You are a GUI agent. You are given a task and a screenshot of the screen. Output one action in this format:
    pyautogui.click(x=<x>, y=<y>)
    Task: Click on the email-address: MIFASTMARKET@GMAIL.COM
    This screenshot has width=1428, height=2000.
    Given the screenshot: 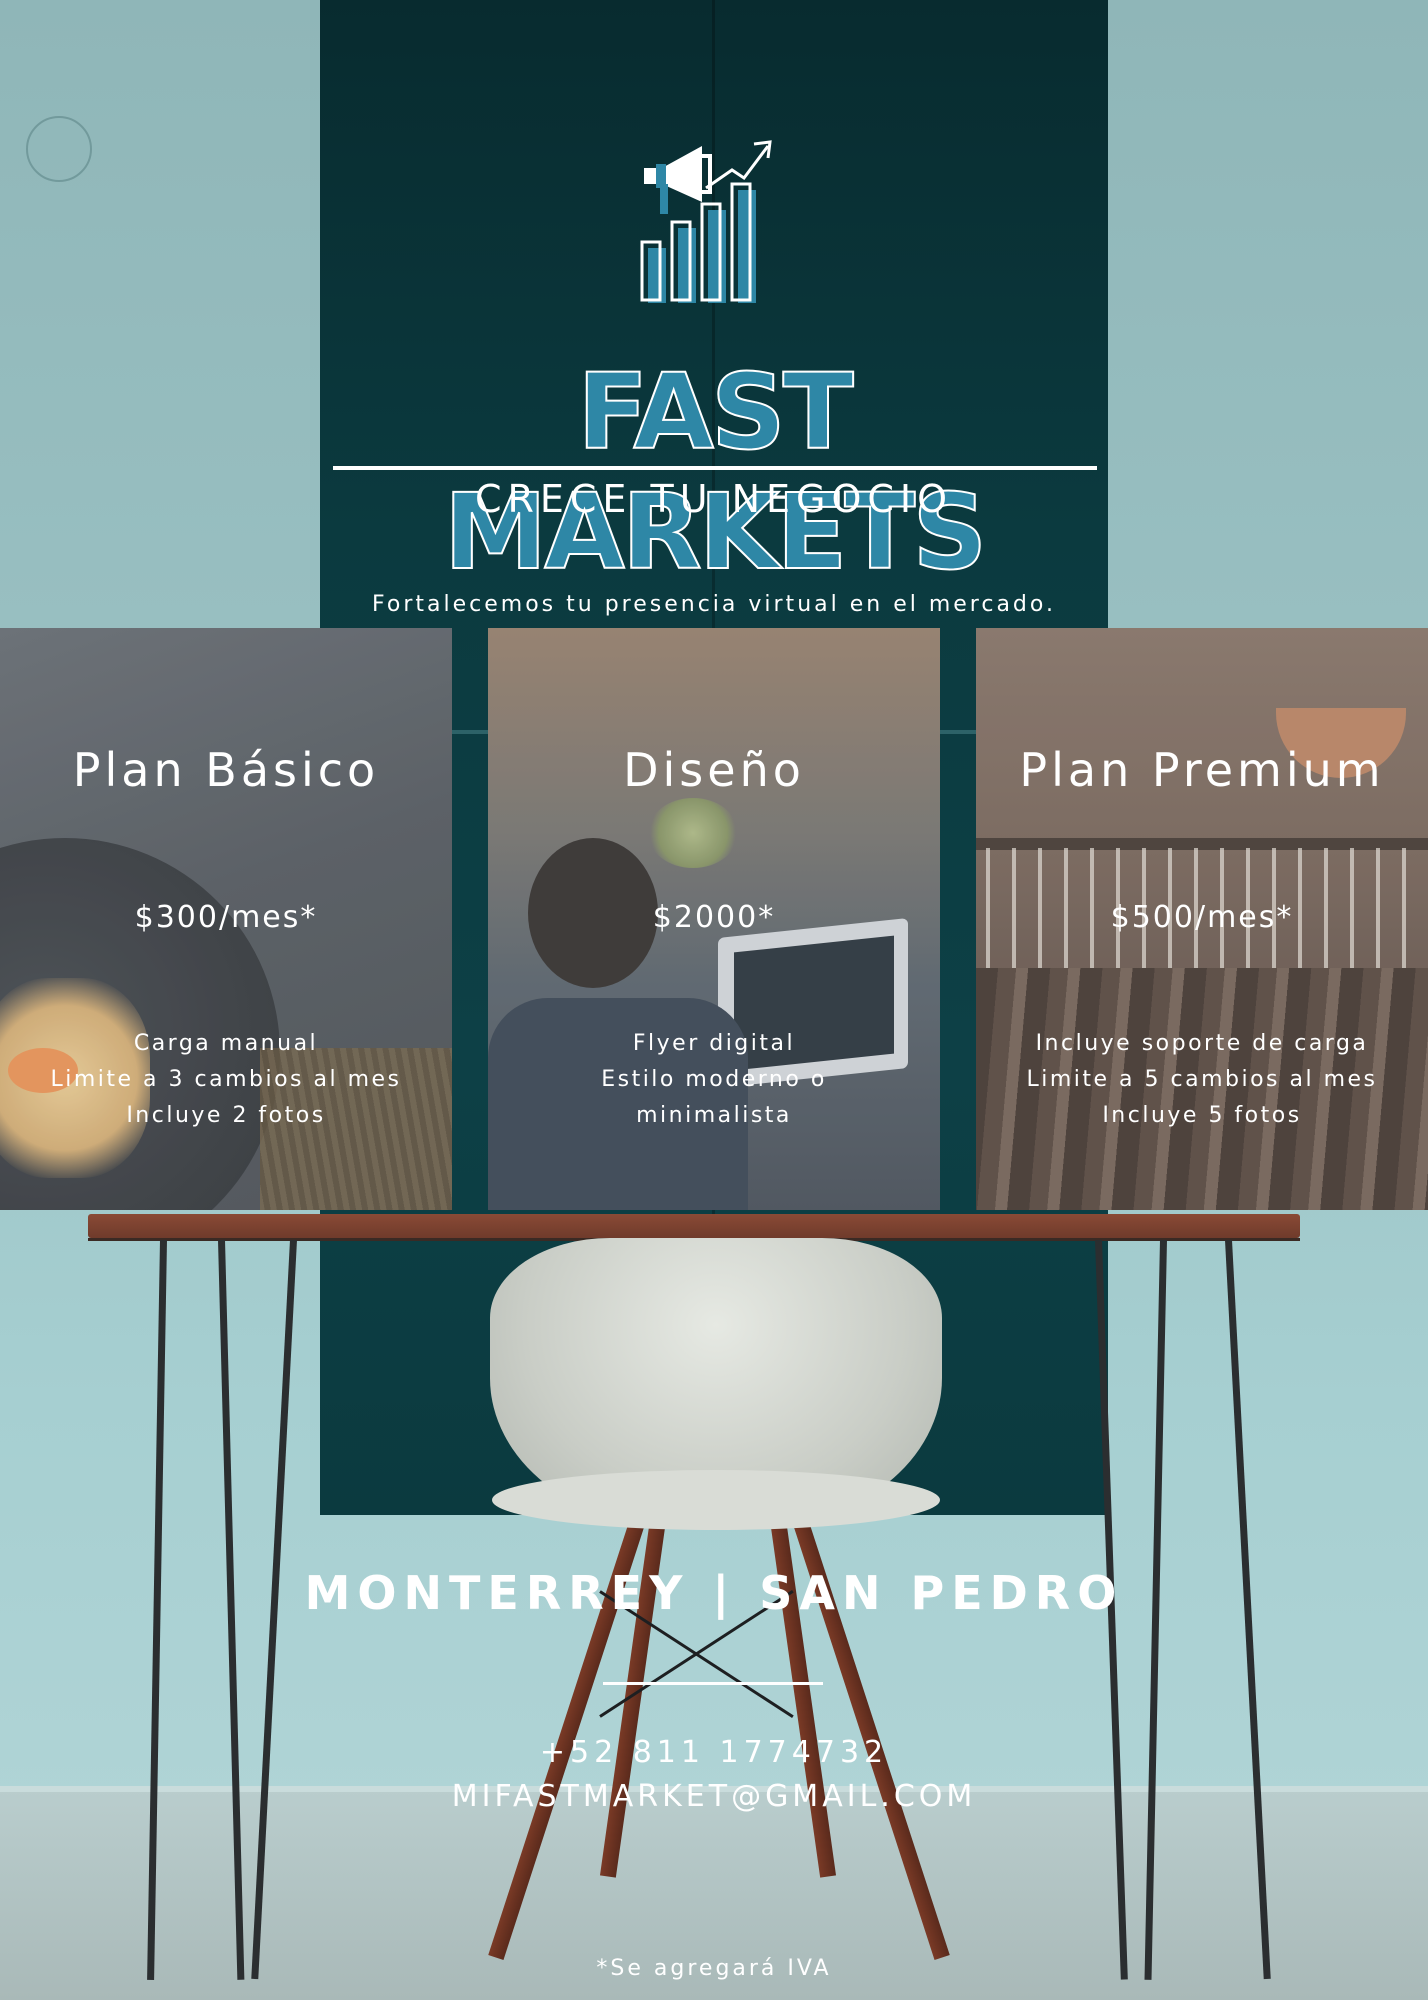 What is the action you would take?
    pyautogui.click(x=714, y=1796)
    